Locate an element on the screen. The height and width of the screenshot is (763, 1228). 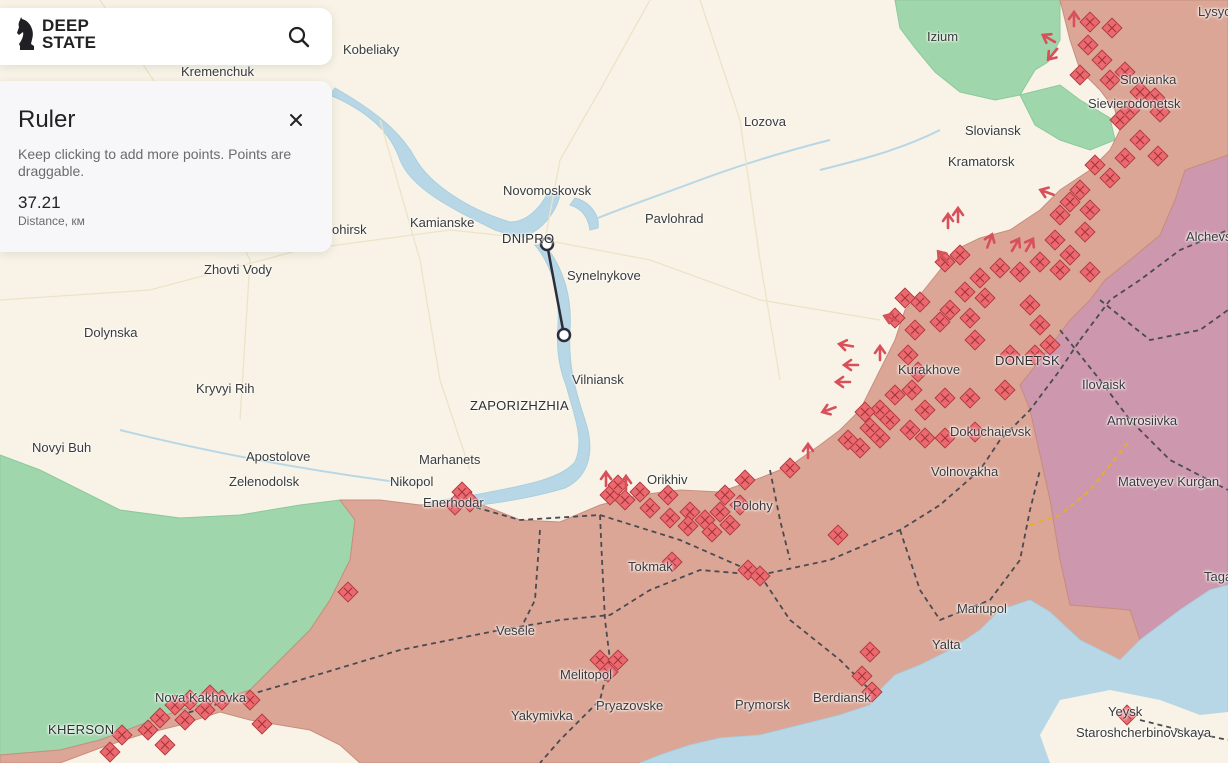
city-label: Kurakhove is located at coordinates (929, 369).